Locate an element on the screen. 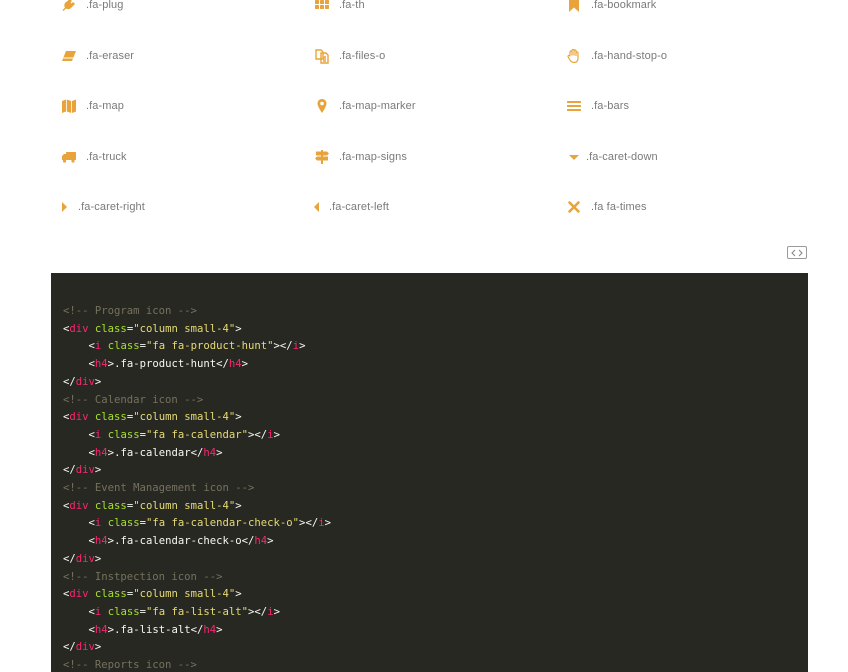 This screenshot has height=672, width=848. icon-item-files-o: .fa-files-o is located at coordinates (349, 56).